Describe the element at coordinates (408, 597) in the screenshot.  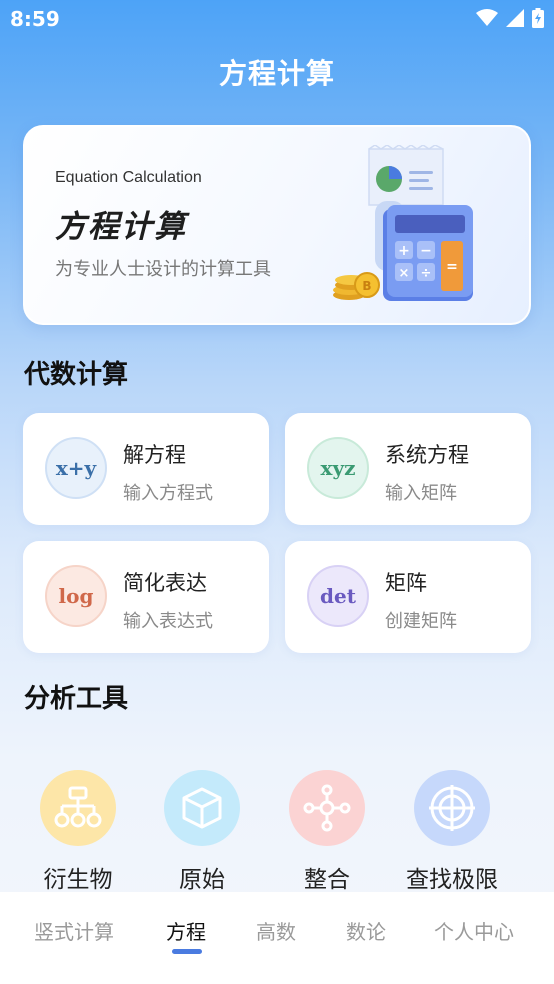
I see `card-matrix: det 矩阵 创建矩阵` at that location.